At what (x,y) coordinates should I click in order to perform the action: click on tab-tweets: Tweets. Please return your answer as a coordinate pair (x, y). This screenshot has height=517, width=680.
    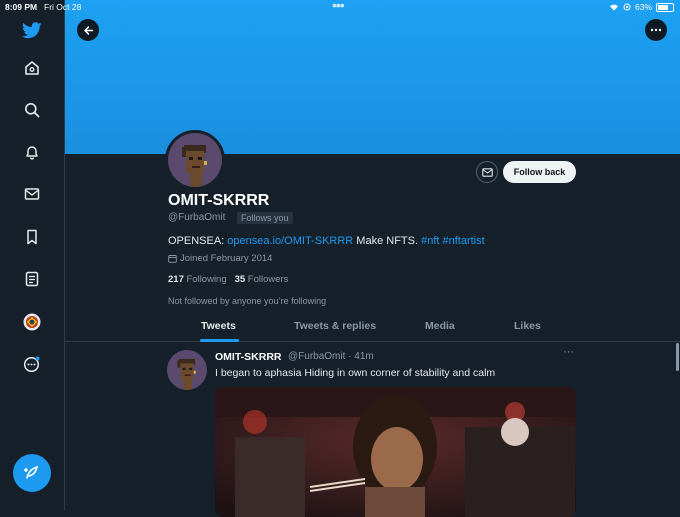
    Looking at the image, I should click on (218, 326).